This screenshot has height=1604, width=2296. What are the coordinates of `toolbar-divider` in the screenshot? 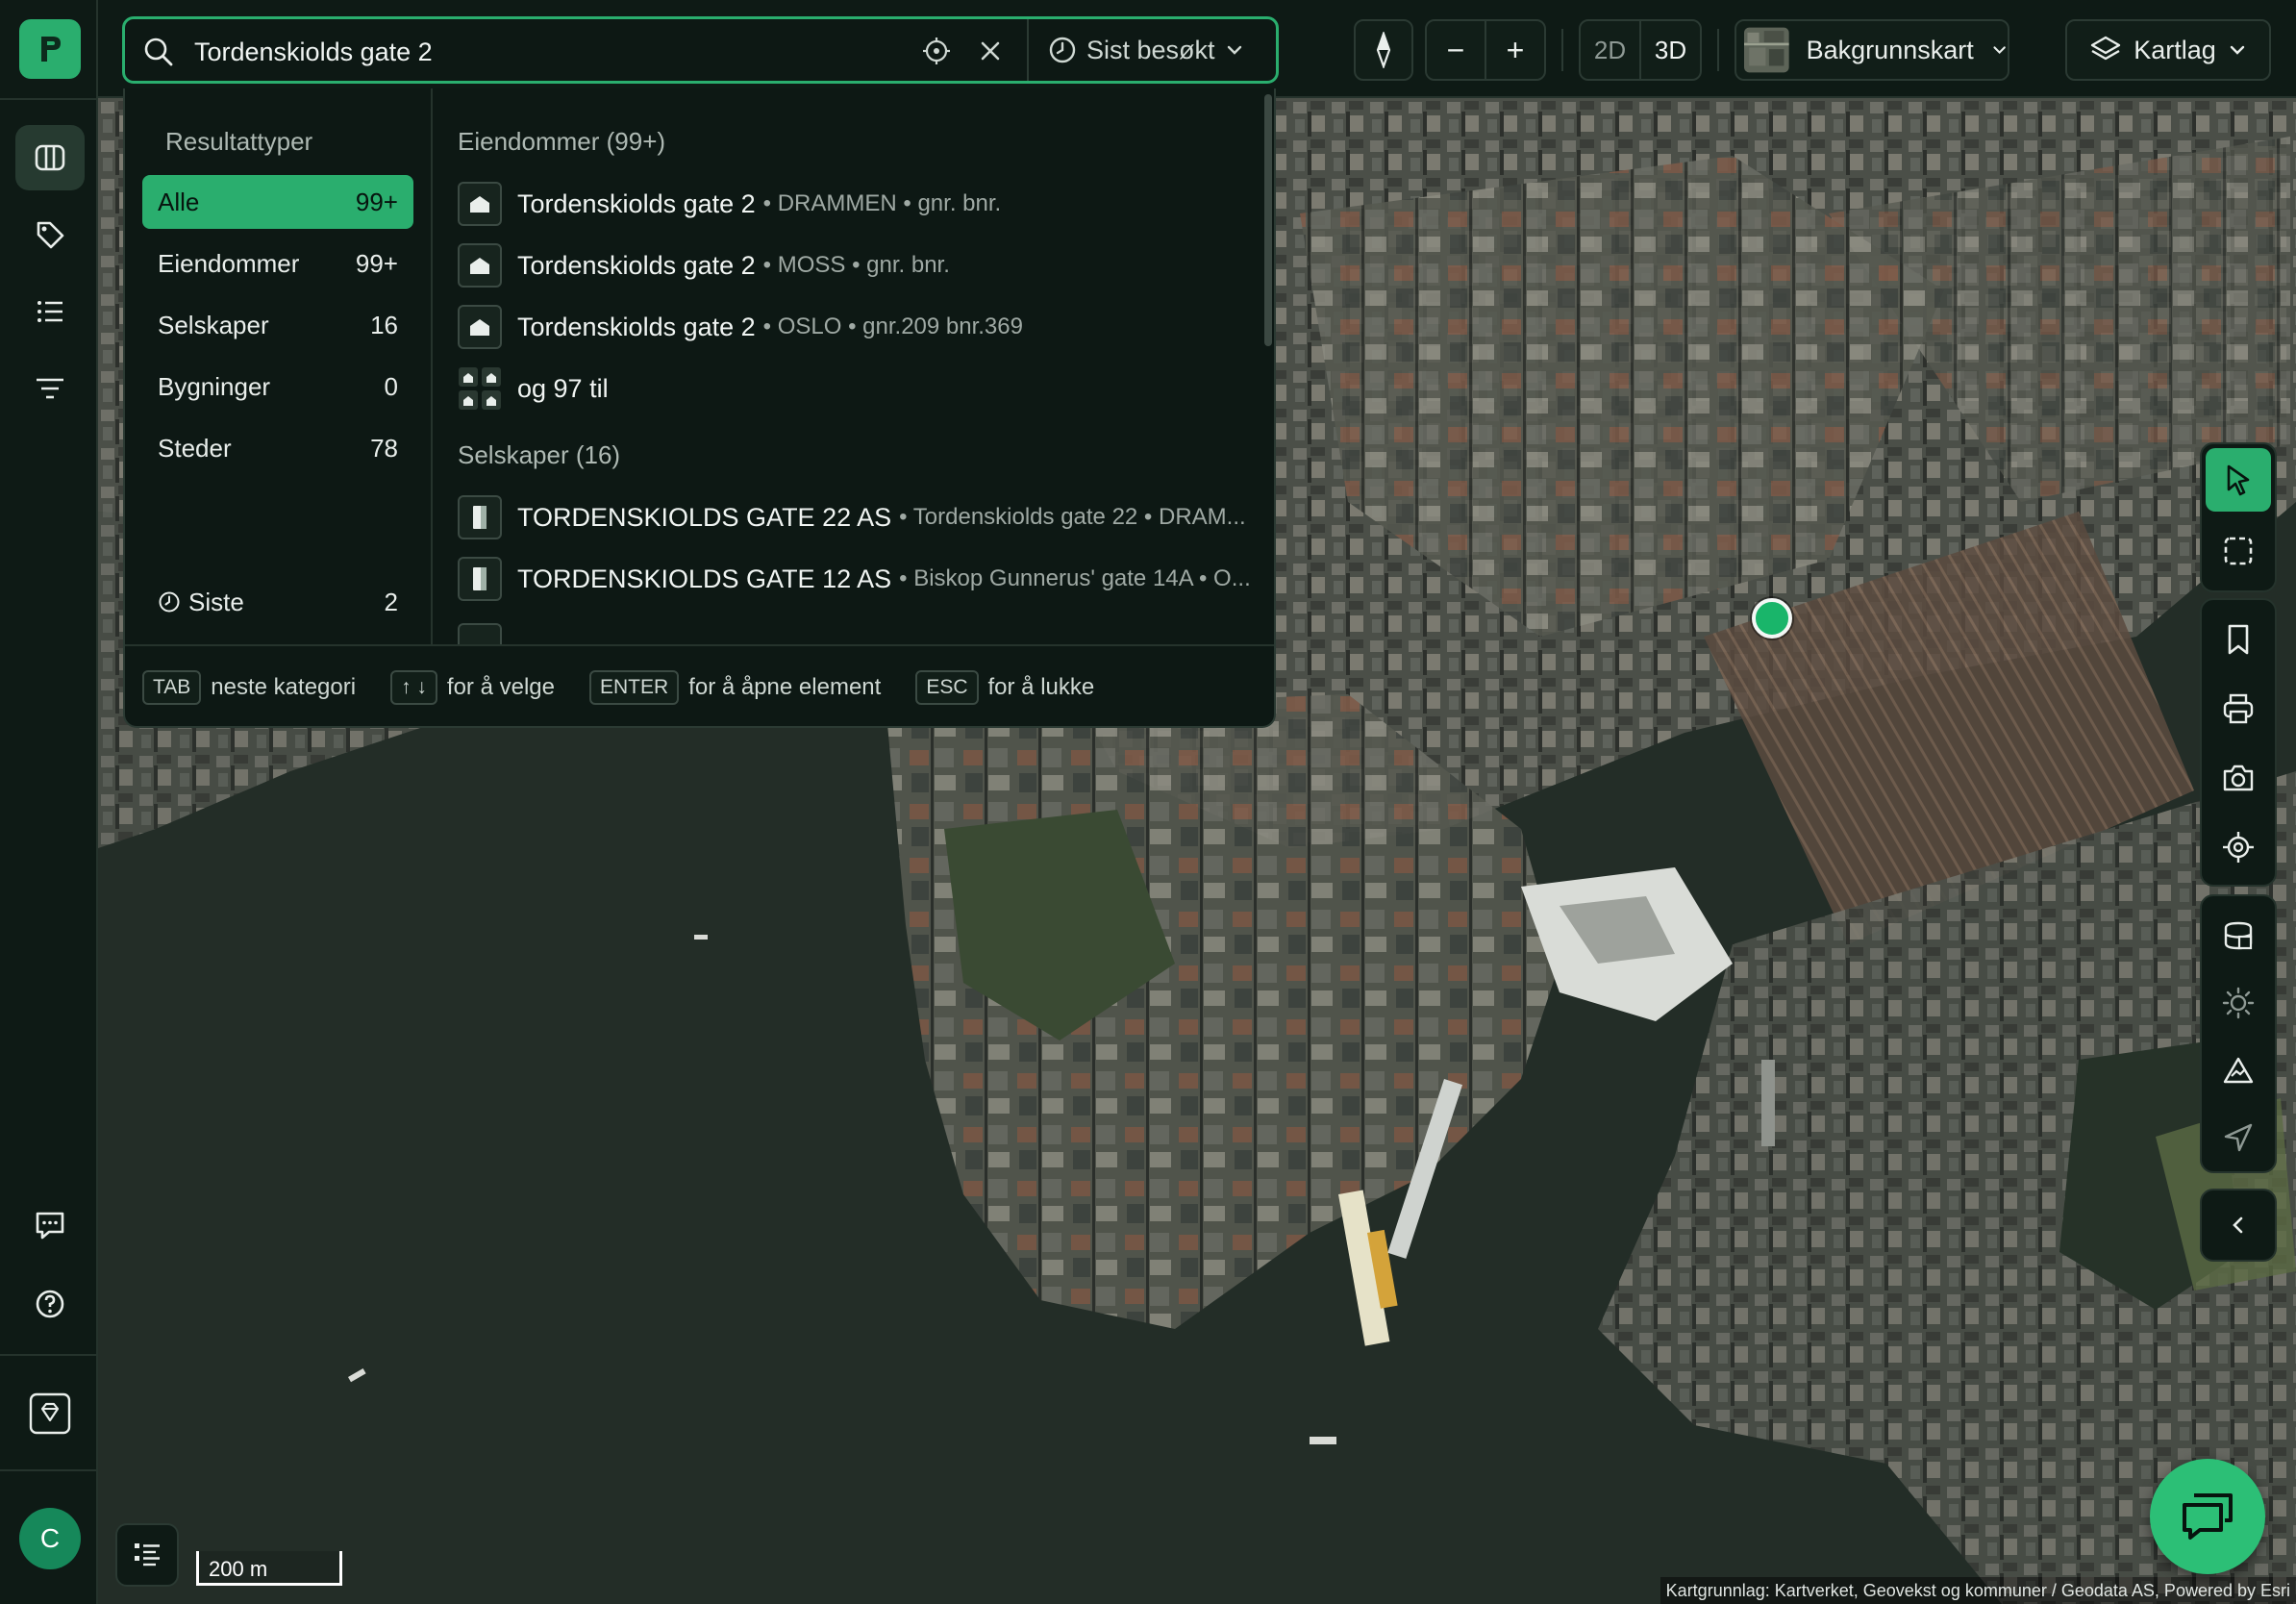 It's located at (1718, 50).